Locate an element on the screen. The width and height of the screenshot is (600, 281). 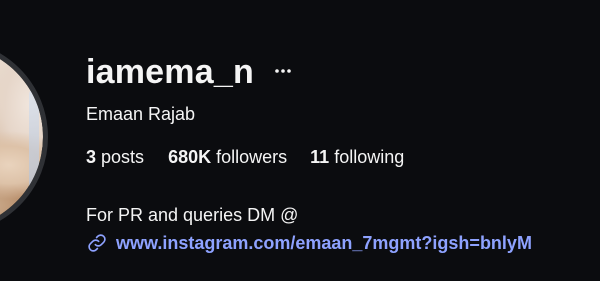
avatar-photo-detail is located at coordinates (34, 149).